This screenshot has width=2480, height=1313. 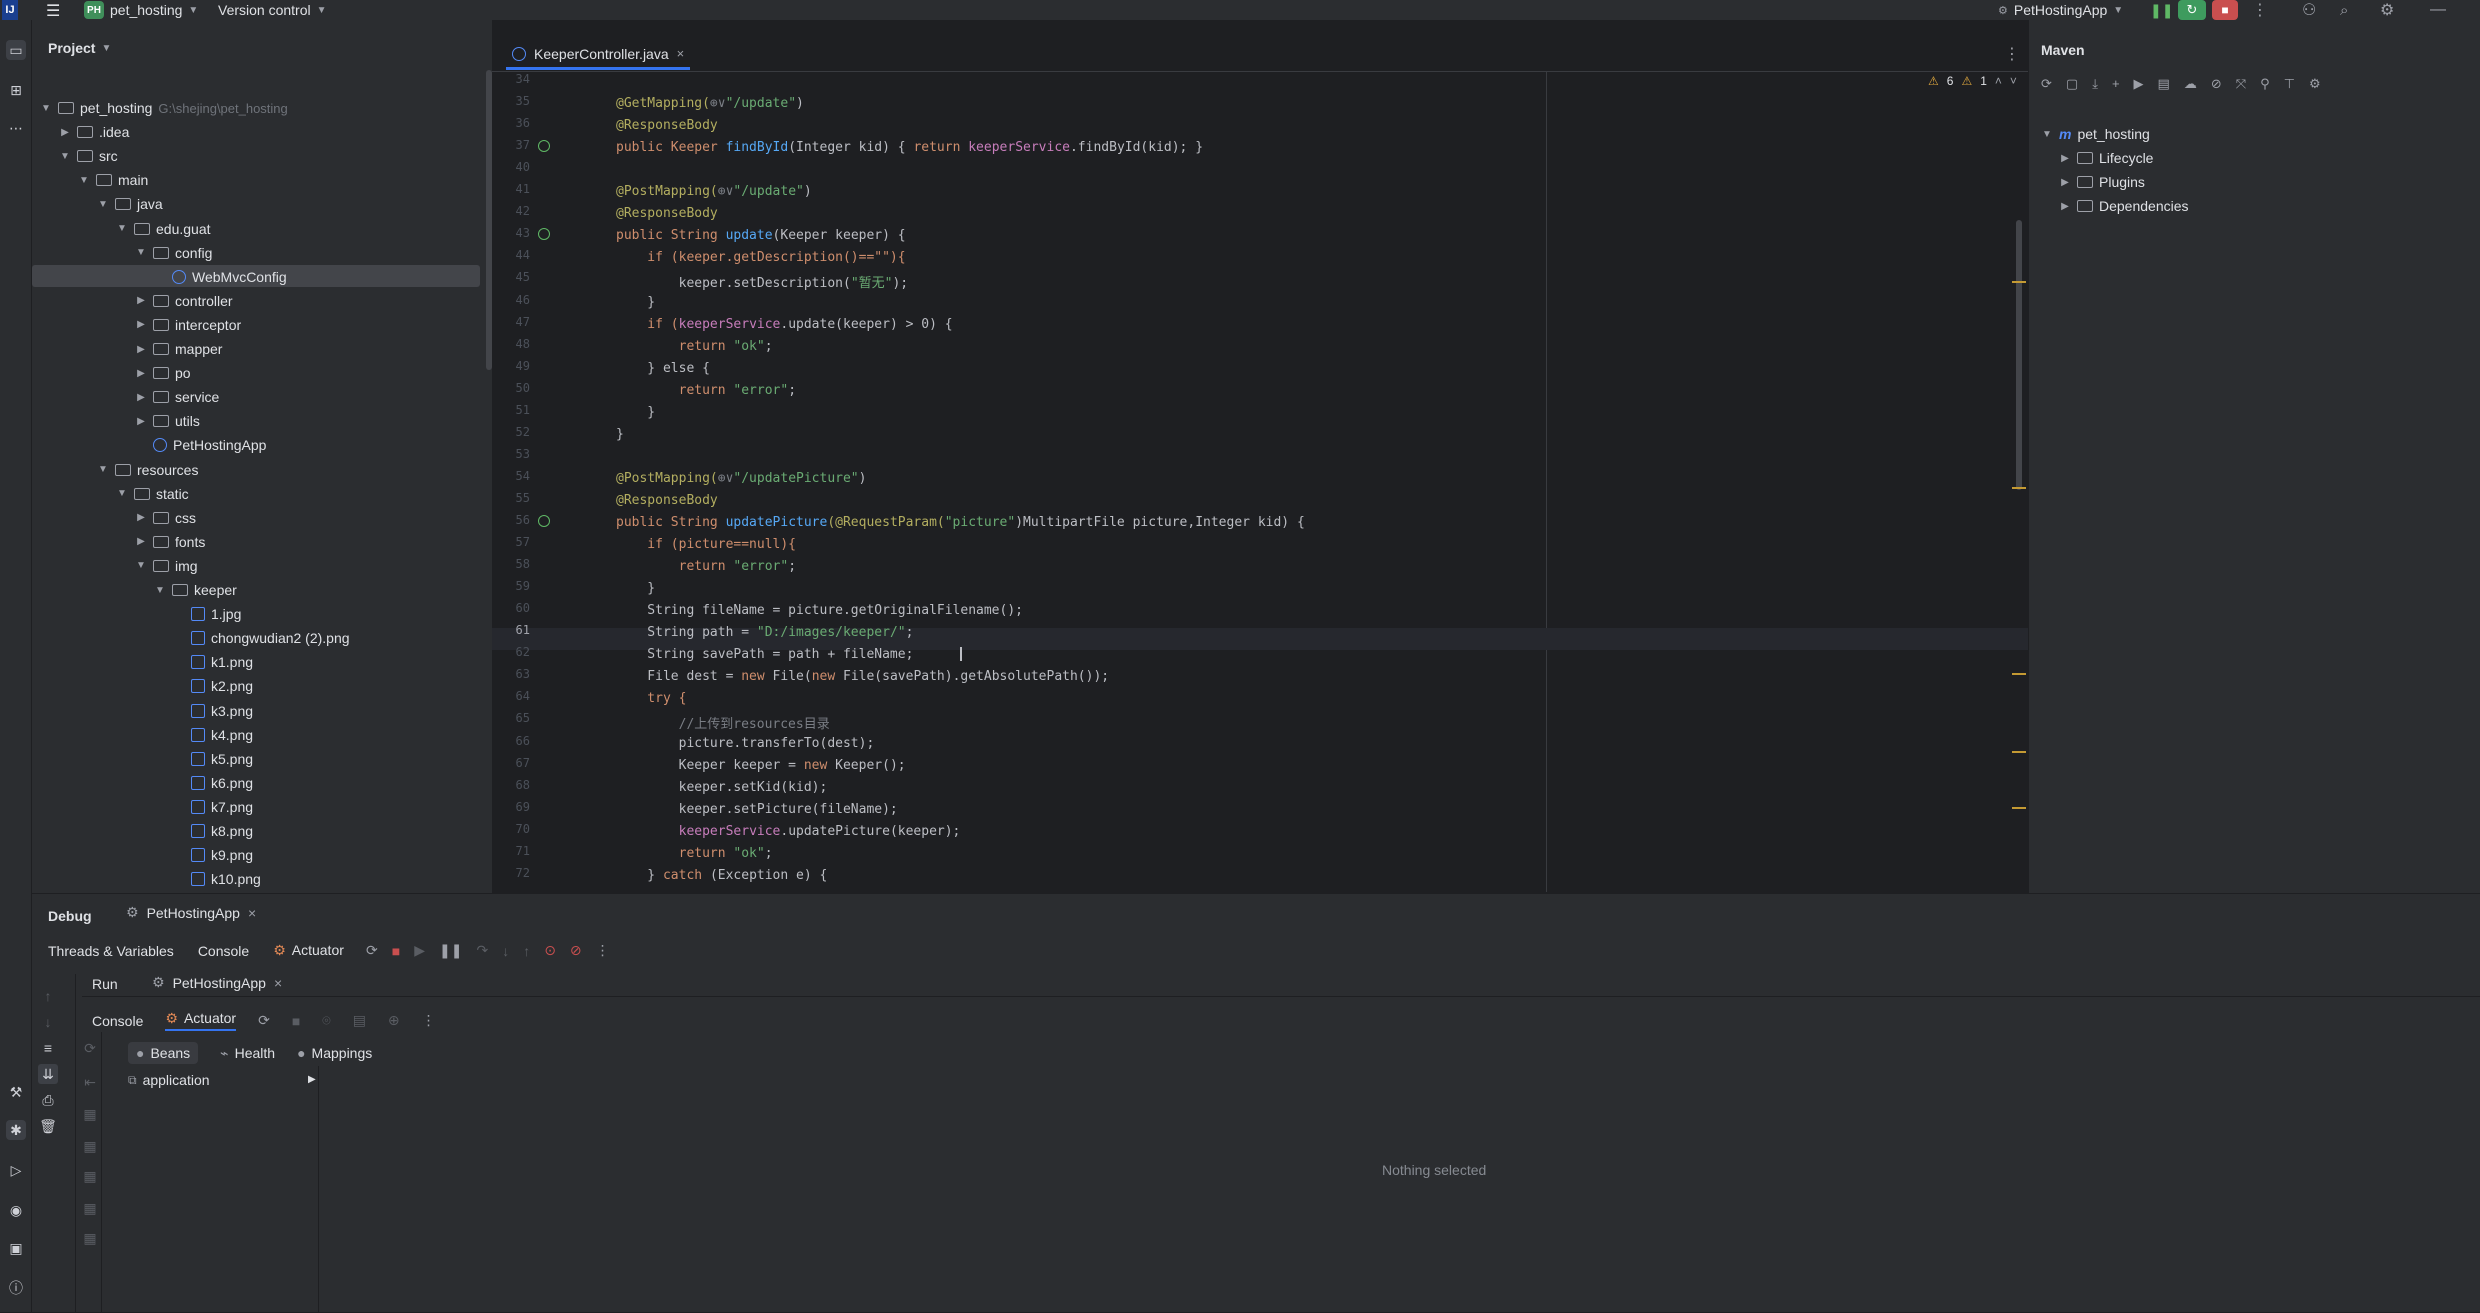 What do you see at coordinates (48, 1074) in the screenshot?
I see `scroll-to-end-icon: ⇊` at bounding box center [48, 1074].